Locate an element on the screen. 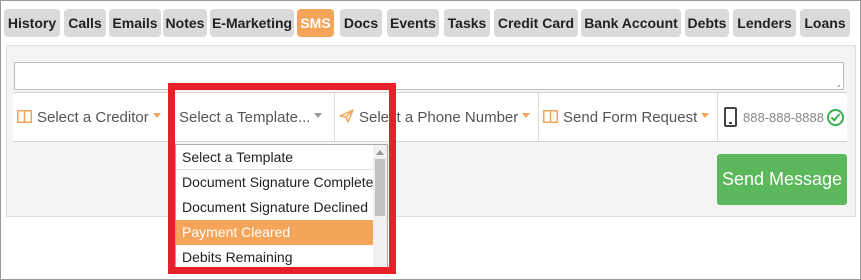 This screenshot has width=861, height=280. tab-calls: Calls is located at coordinates (85, 23).